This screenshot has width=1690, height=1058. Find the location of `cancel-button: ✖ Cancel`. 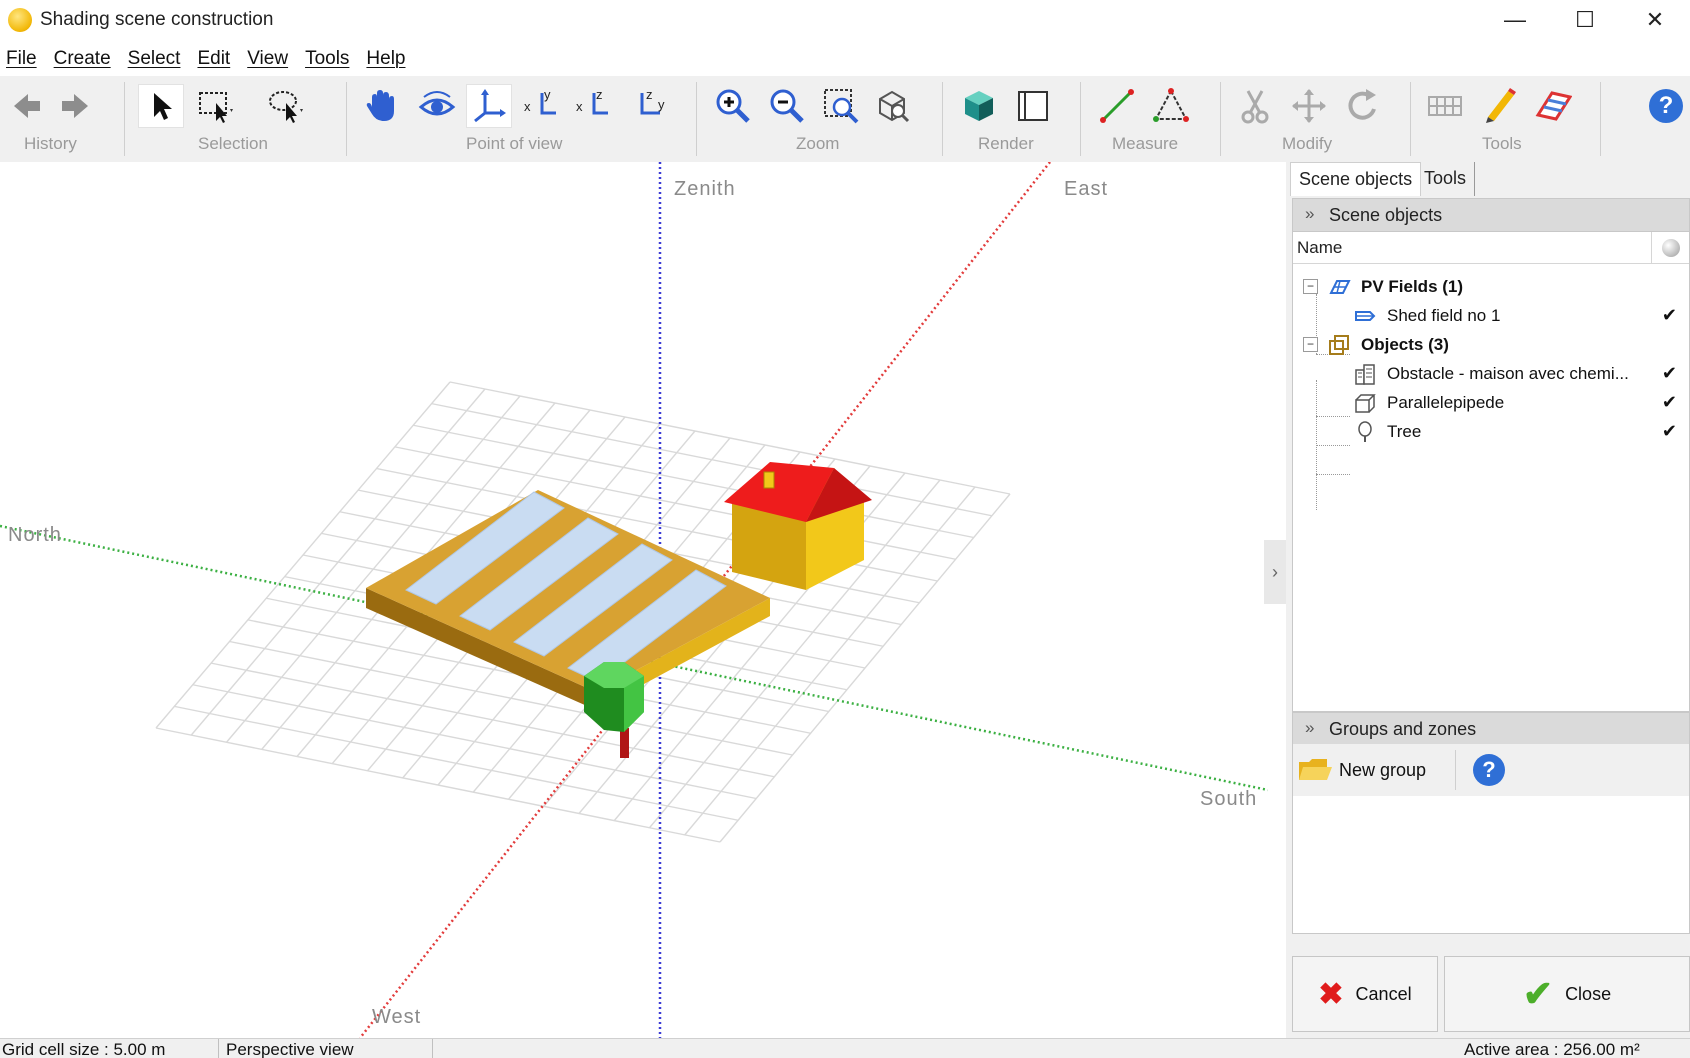

cancel-button: ✖ Cancel is located at coordinates (1365, 994).